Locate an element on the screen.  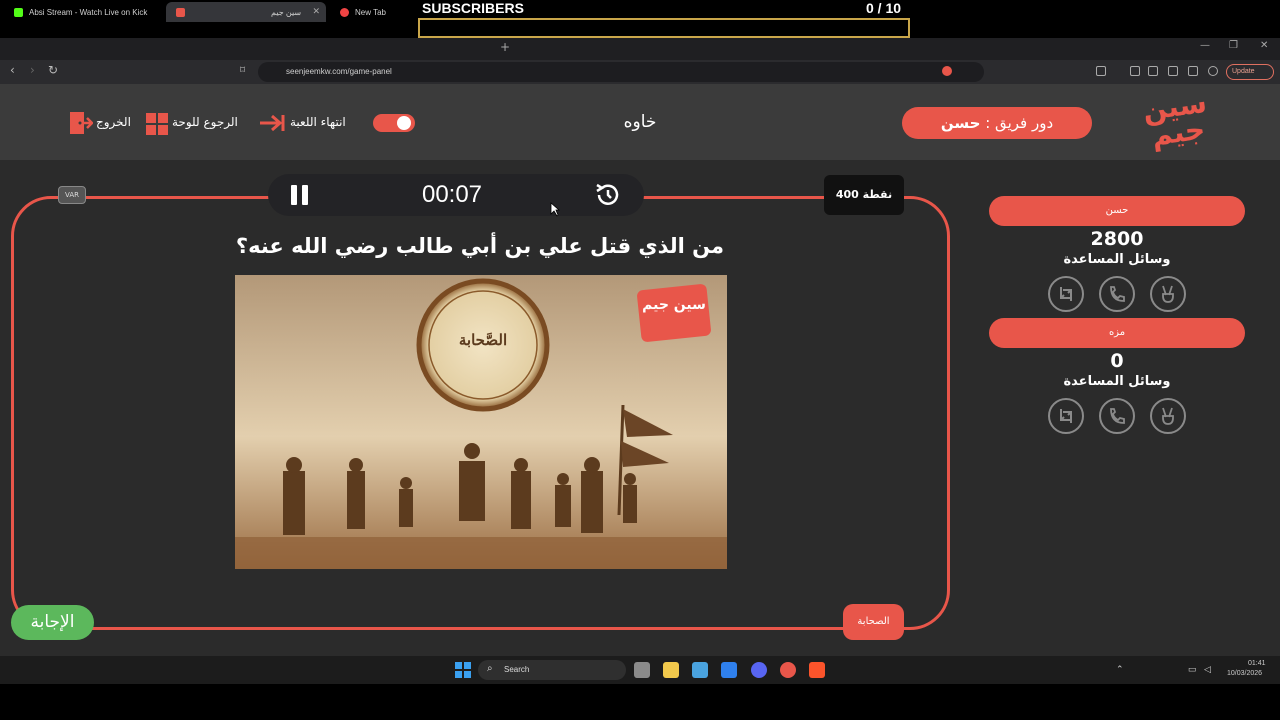
toggle-knob is located at coordinates (404, 123).